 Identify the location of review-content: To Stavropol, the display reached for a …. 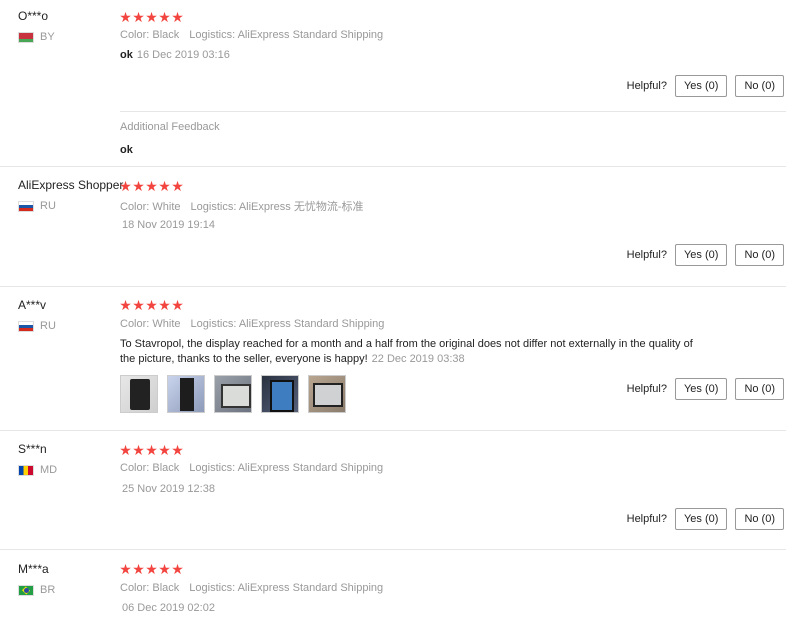
(420, 352).